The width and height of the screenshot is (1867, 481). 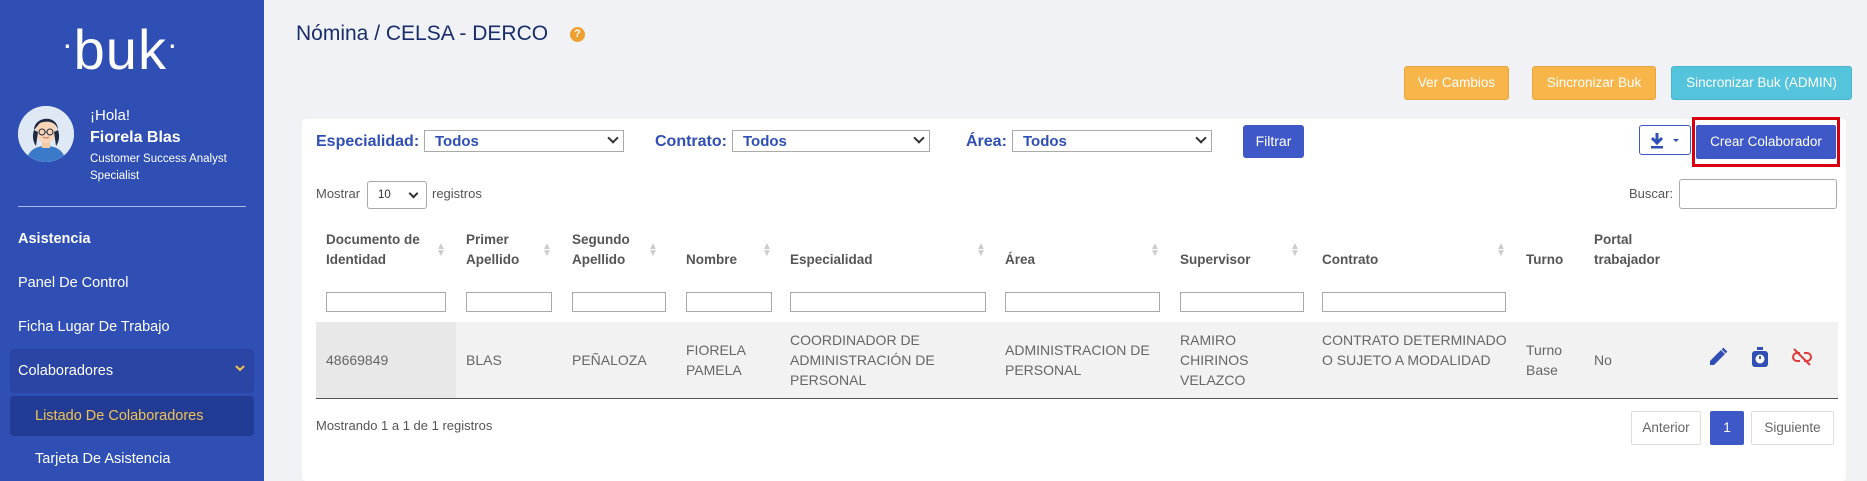 I want to click on edit-icon, so click(x=1718, y=357).